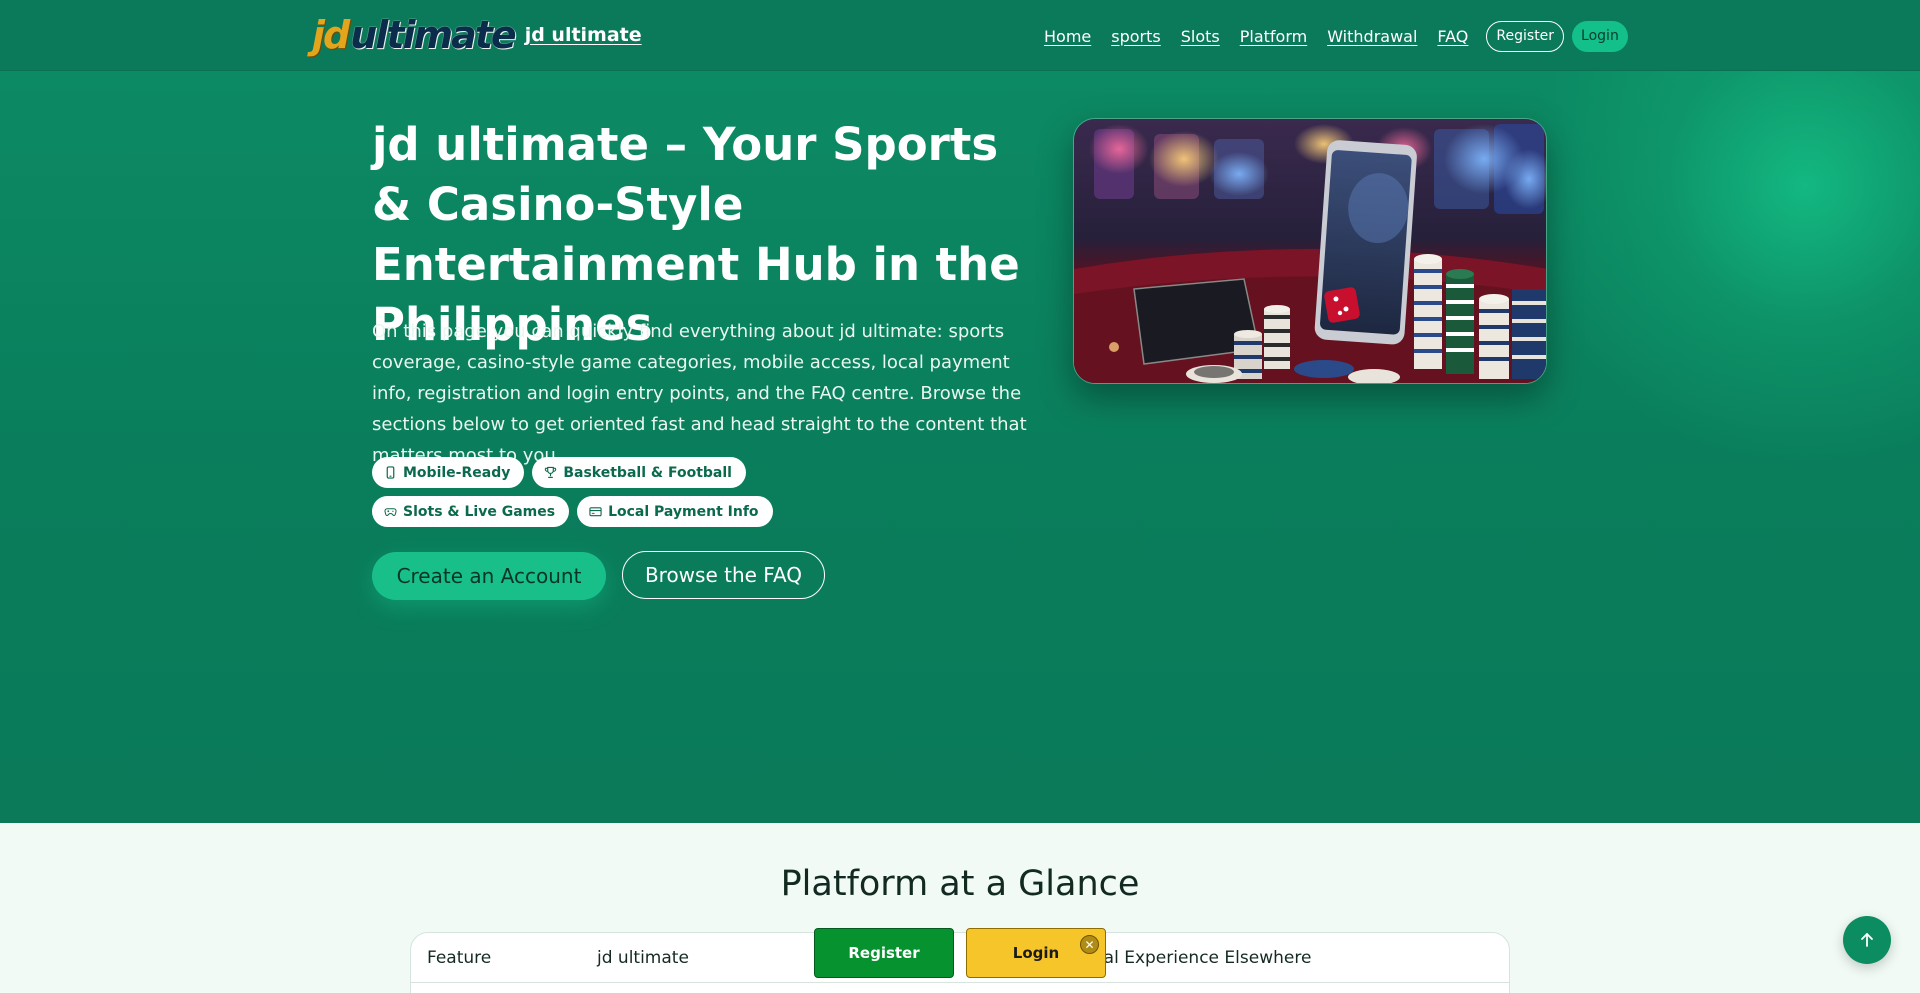 This screenshot has height=993, width=1920. Describe the element at coordinates (390, 472) in the screenshot. I see `mobile-icon` at that location.